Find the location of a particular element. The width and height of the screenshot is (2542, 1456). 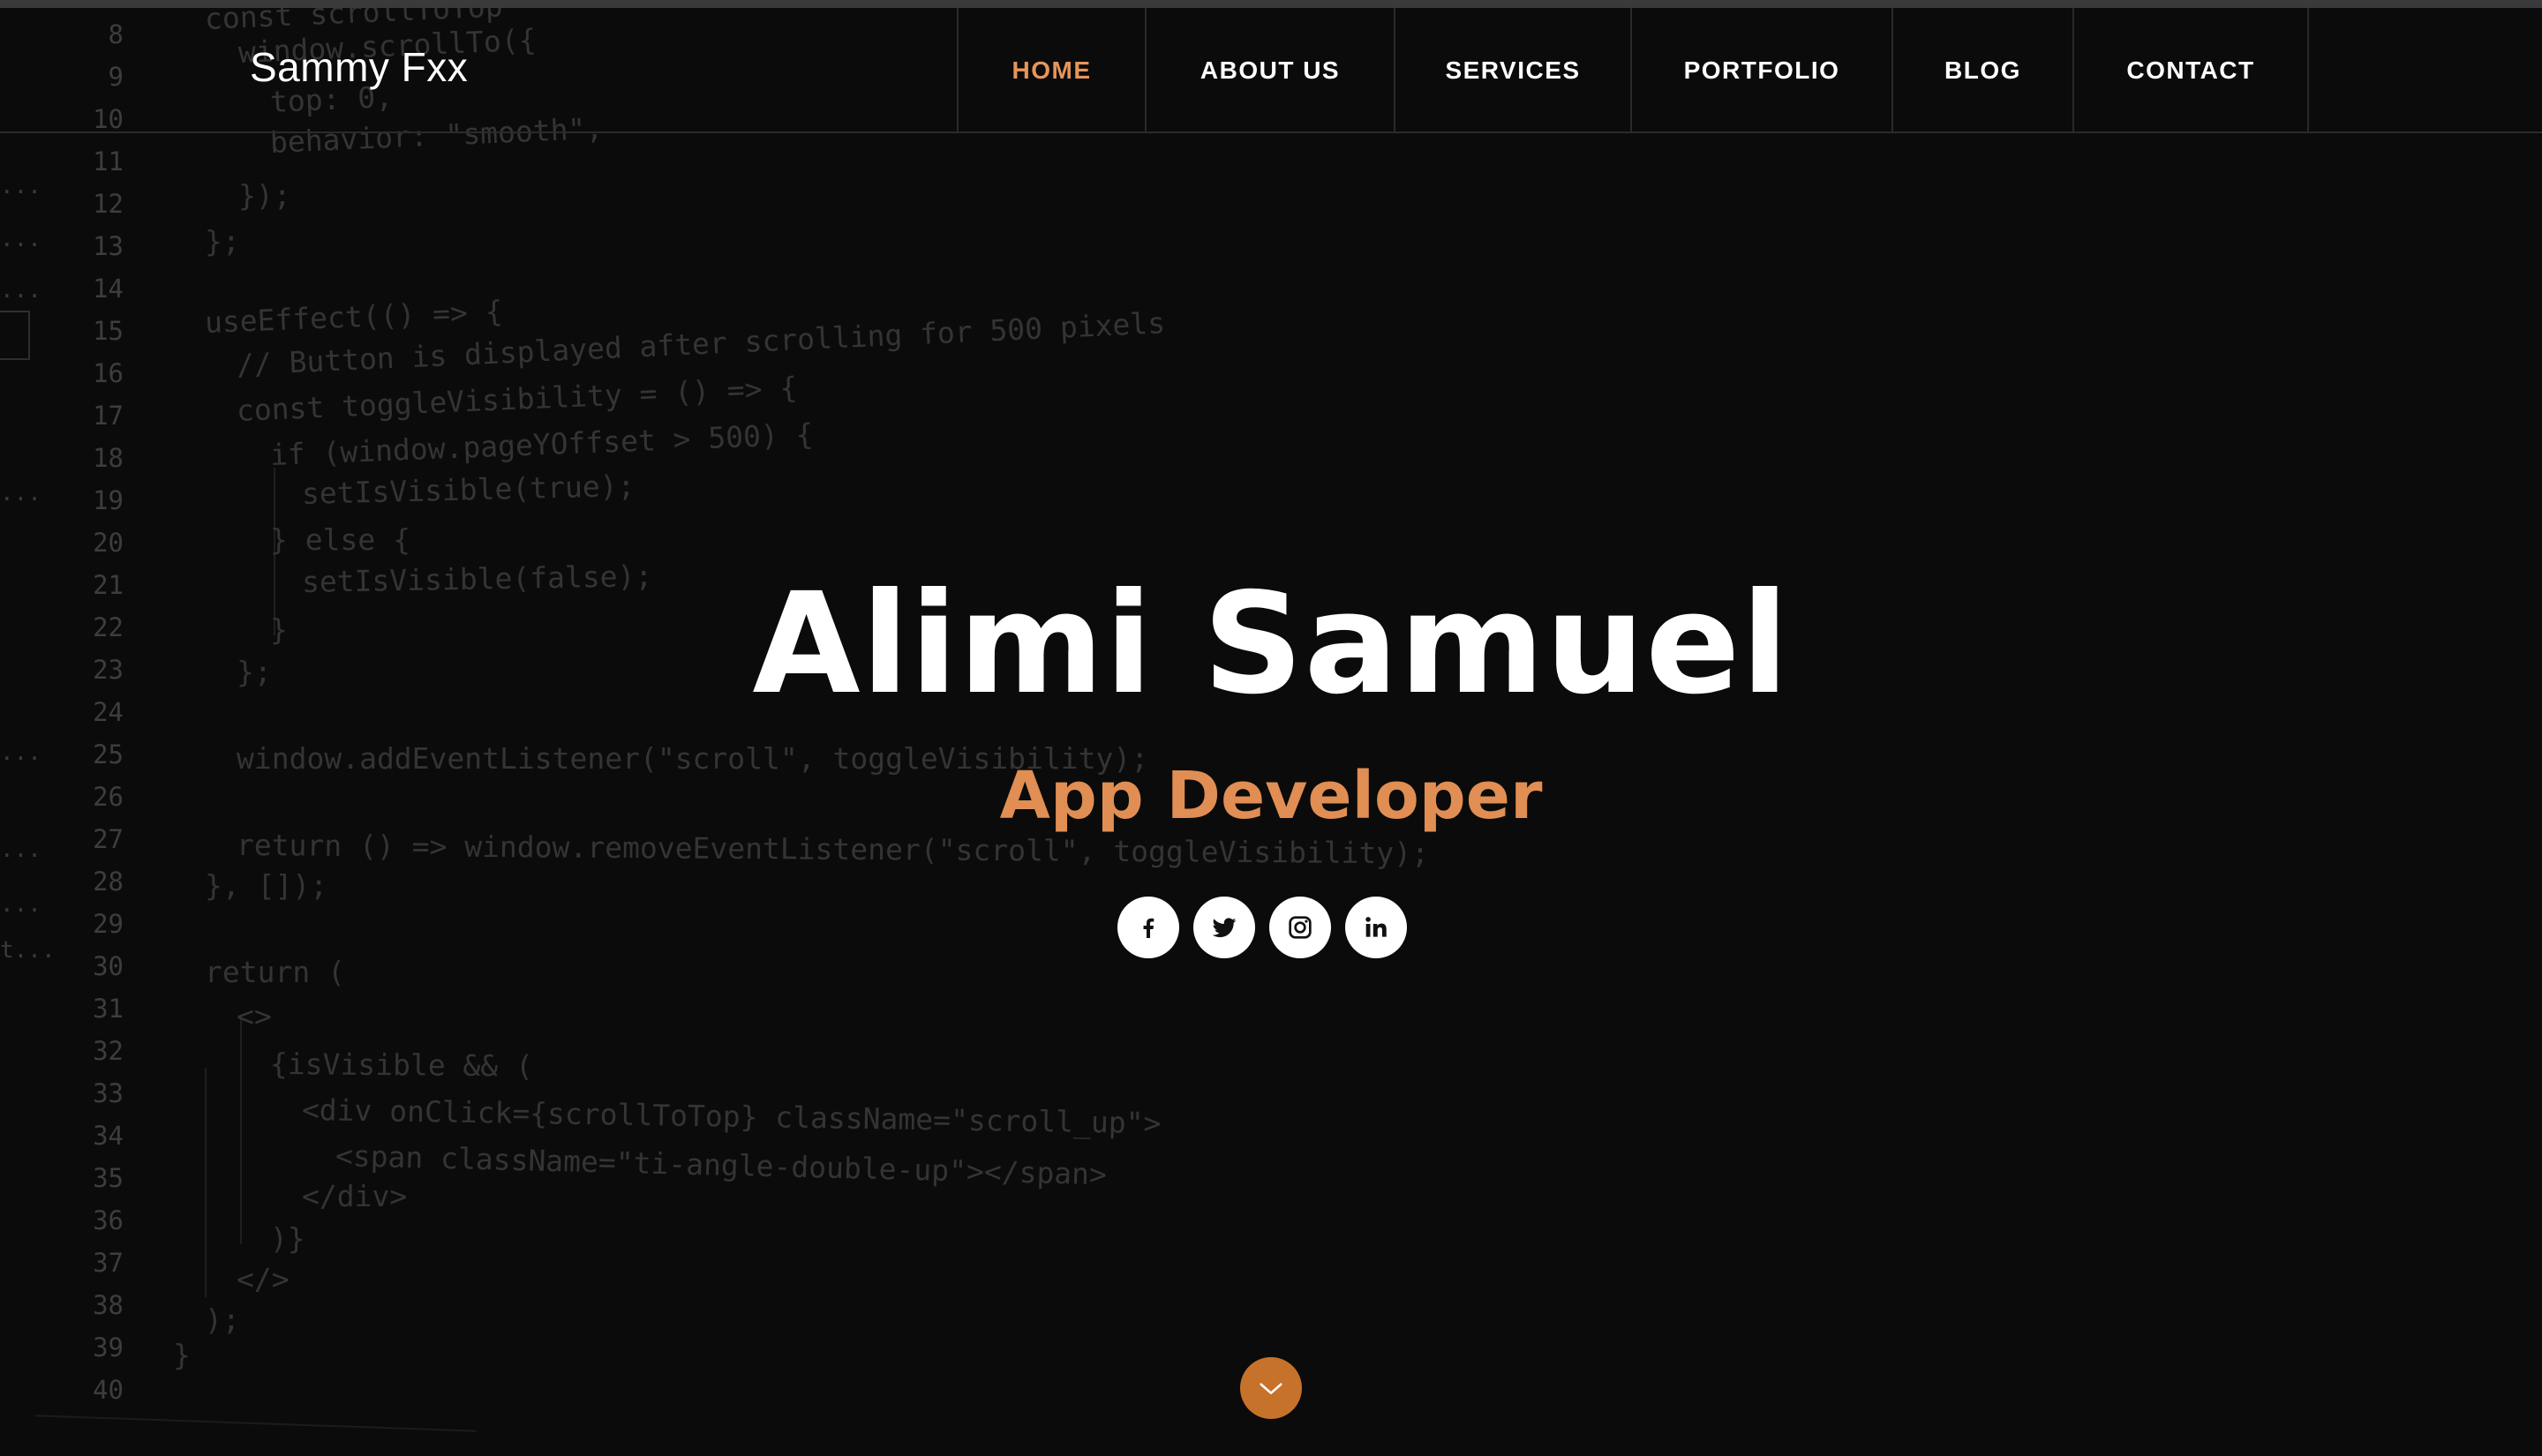

nav-item-portfolio: PORTFOLIO is located at coordinates (1762, 70).